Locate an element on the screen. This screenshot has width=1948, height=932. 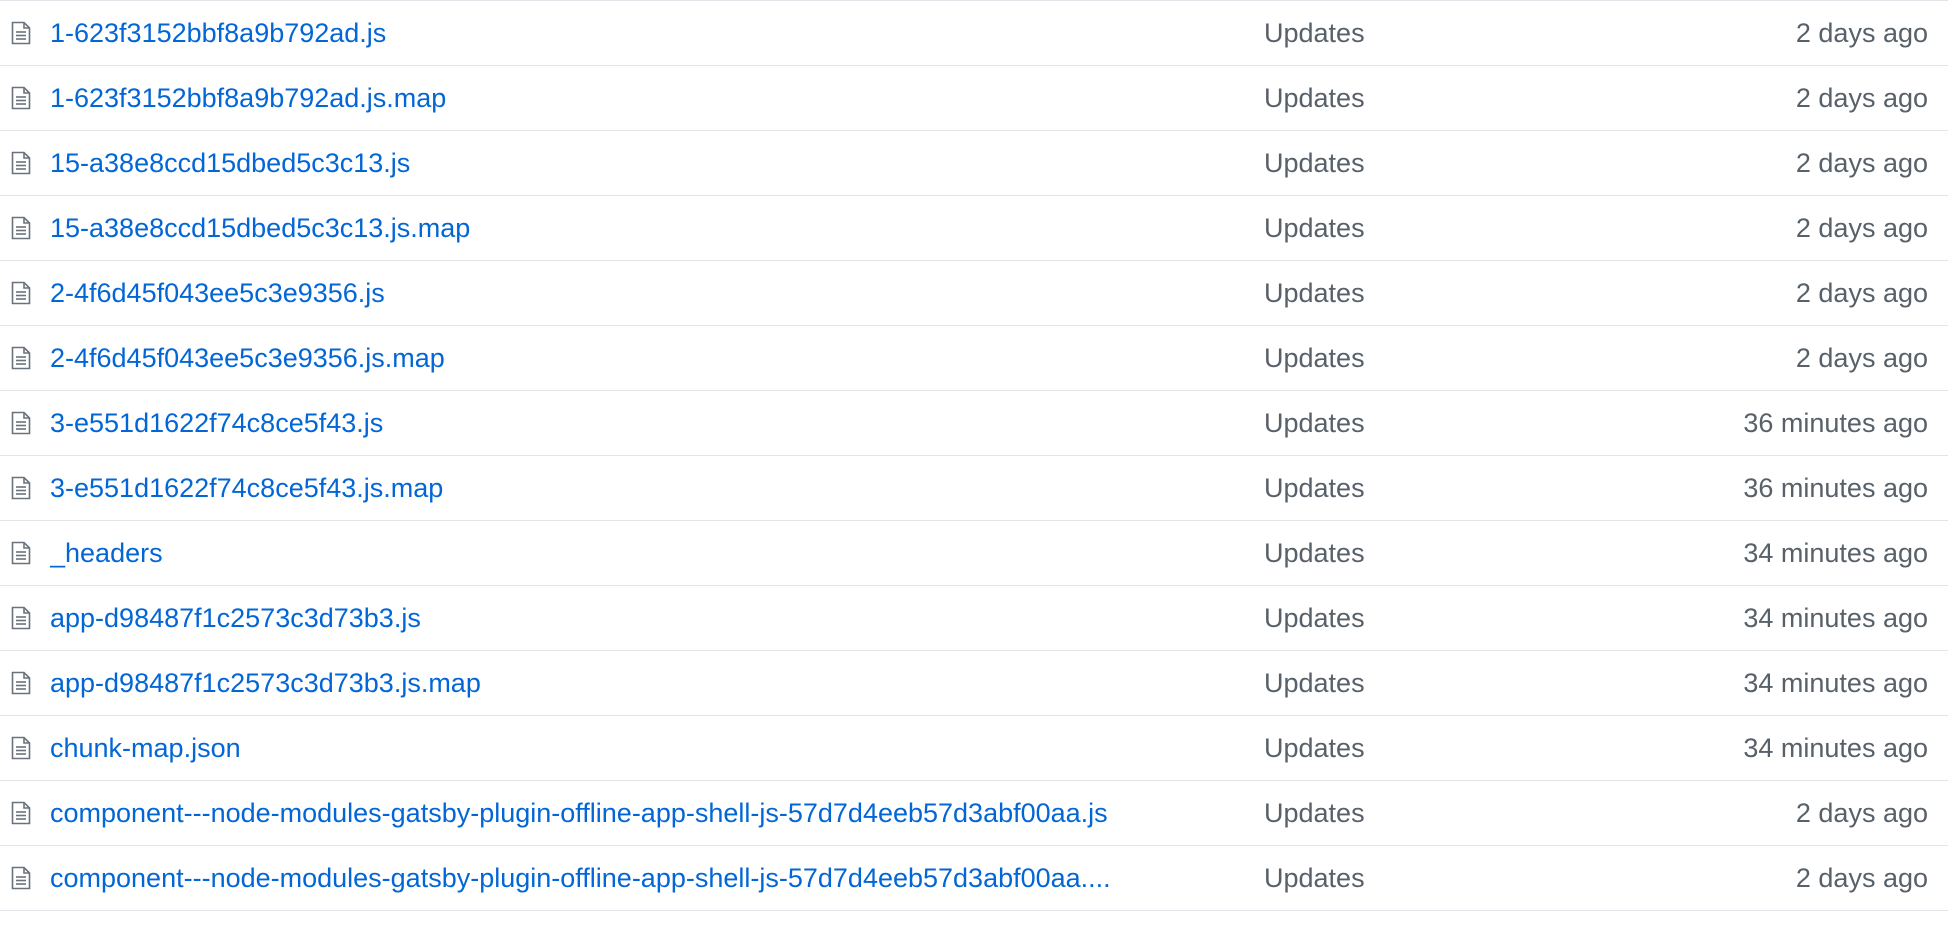
table-row: chunk-map.json Updates 34 minutes ago is located at coordinates (974, 748).